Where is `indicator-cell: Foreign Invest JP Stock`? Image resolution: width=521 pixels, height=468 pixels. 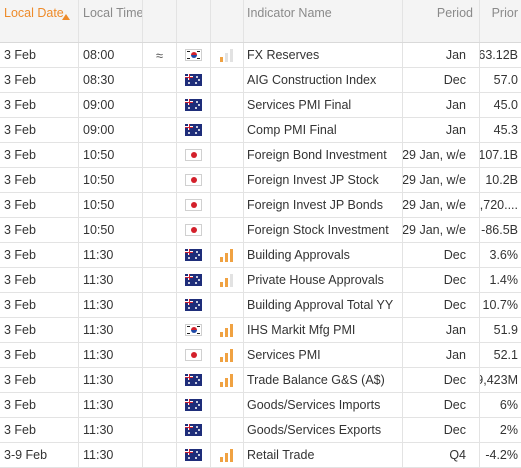
indicator-cell: Foreign Invest JP Stock is located at coordinates (323, 180).